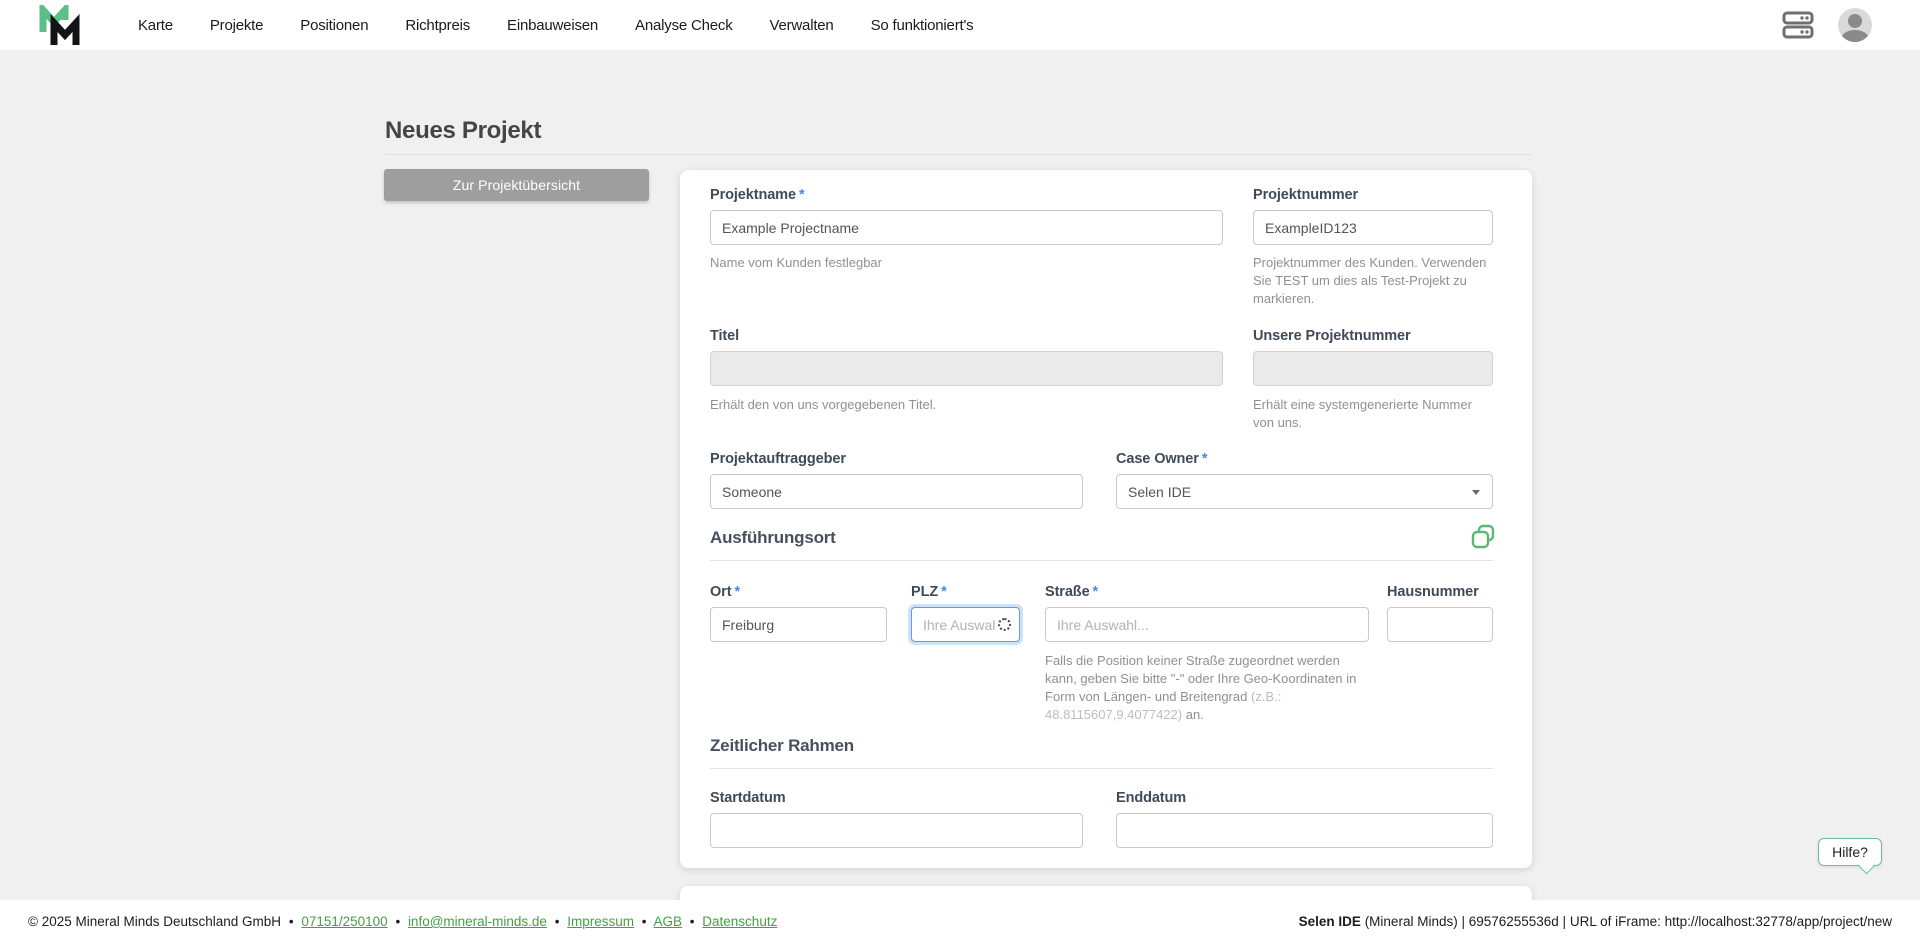  I want to click on footer-agb-link: AGB, so click(668, 921).